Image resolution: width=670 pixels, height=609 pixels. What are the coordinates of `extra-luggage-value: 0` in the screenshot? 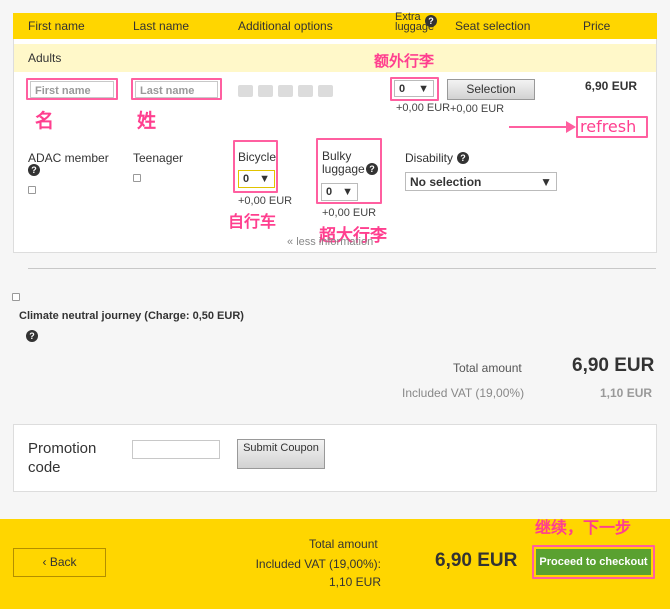 It's located at (402, 88).